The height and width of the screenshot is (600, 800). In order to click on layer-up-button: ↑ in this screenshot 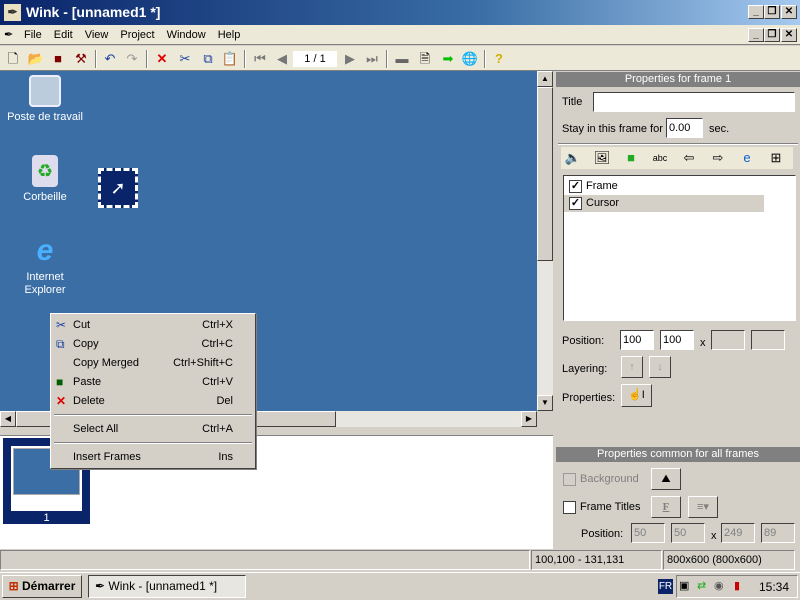, I will do `click(632, 367)`.